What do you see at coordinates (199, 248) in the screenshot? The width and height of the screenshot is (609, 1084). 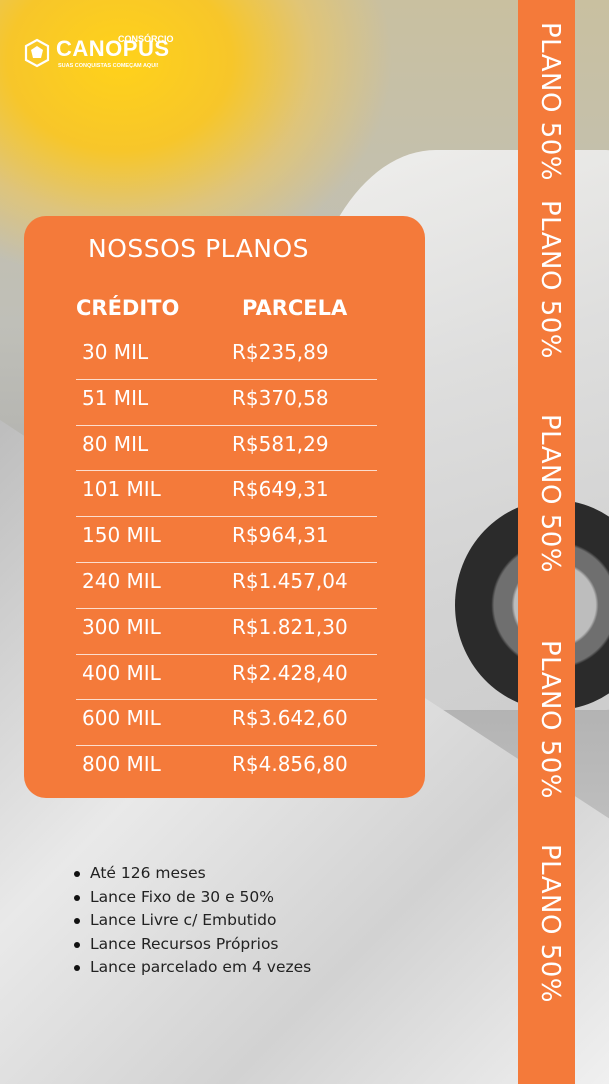 I see `plans-title: NOSSOS PLANOS` at bounding box center [199, 248].